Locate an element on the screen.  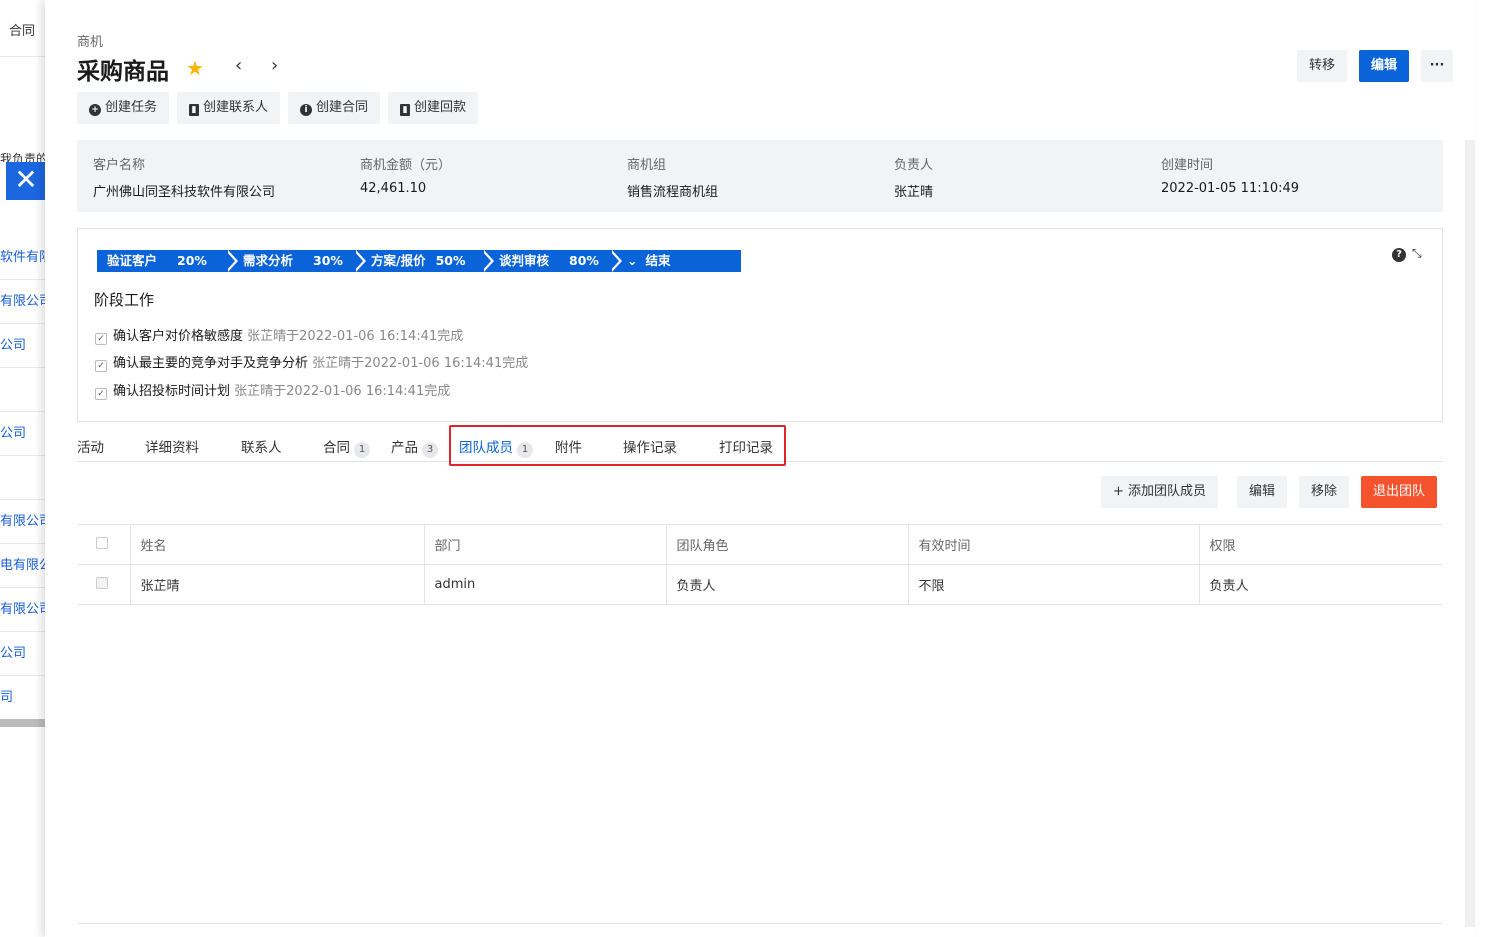
quit-team-button: 退出团队 is located at coordinates (1399, 492).